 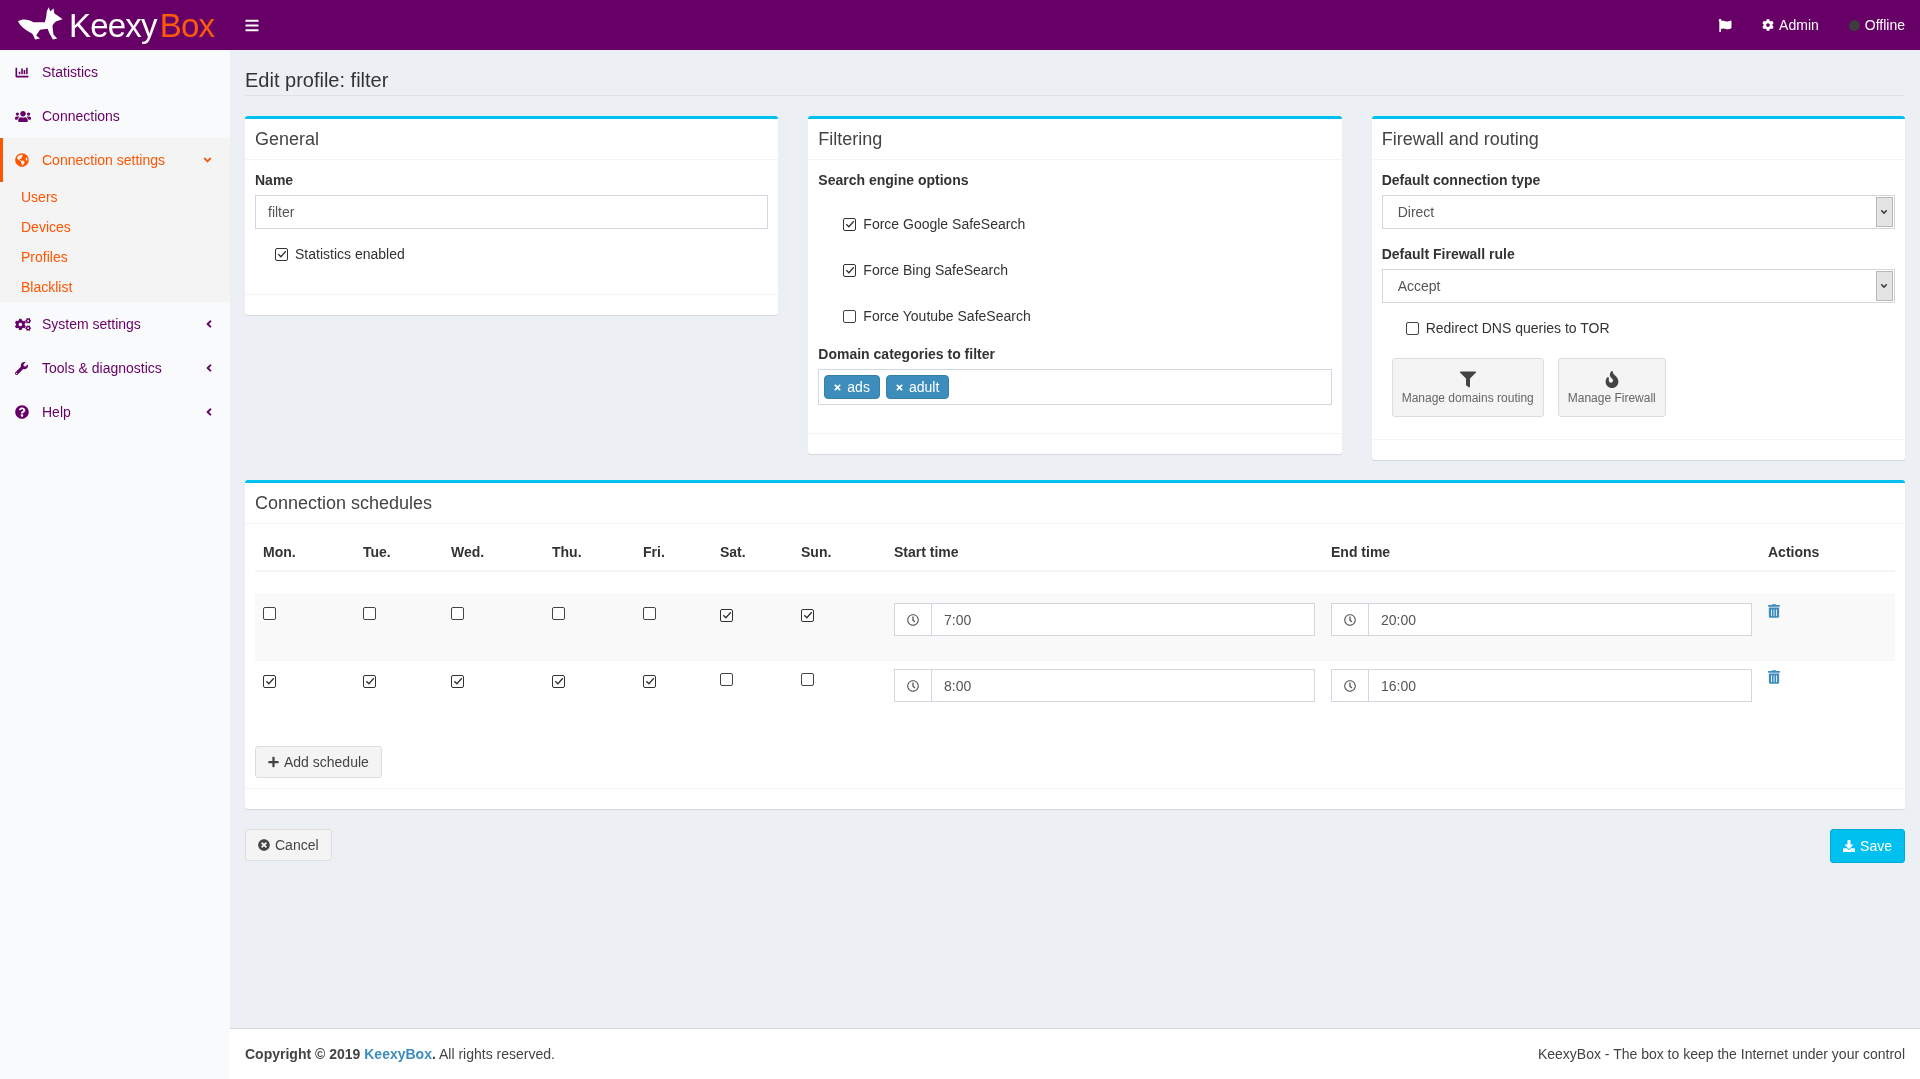 What do you see at coordinates (279, 552) in the screenshot?
I see `column-header: Mon.` at bounding box center [279, 552].